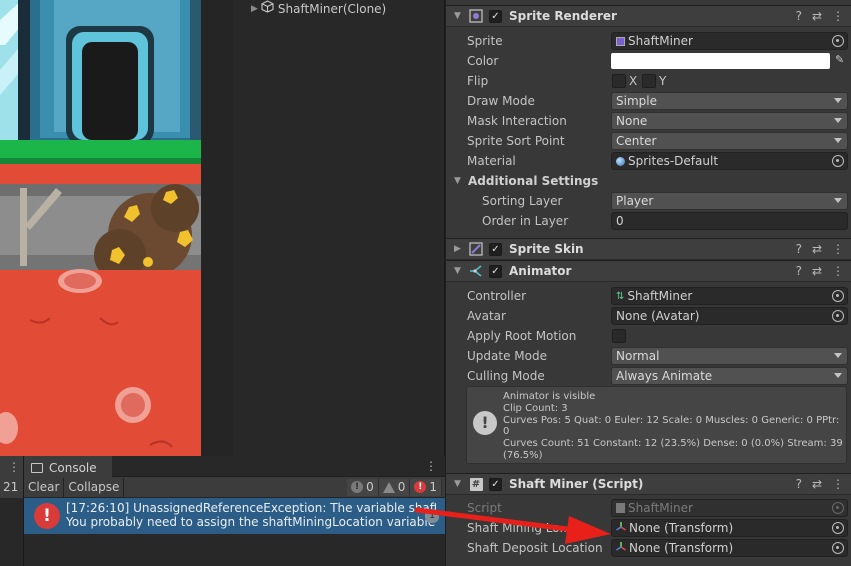 This screenshot has width=851, height=566. Describe the element at coordinates (663, 81) in the screenshot. I see `flip-y-label: Y` at that location.